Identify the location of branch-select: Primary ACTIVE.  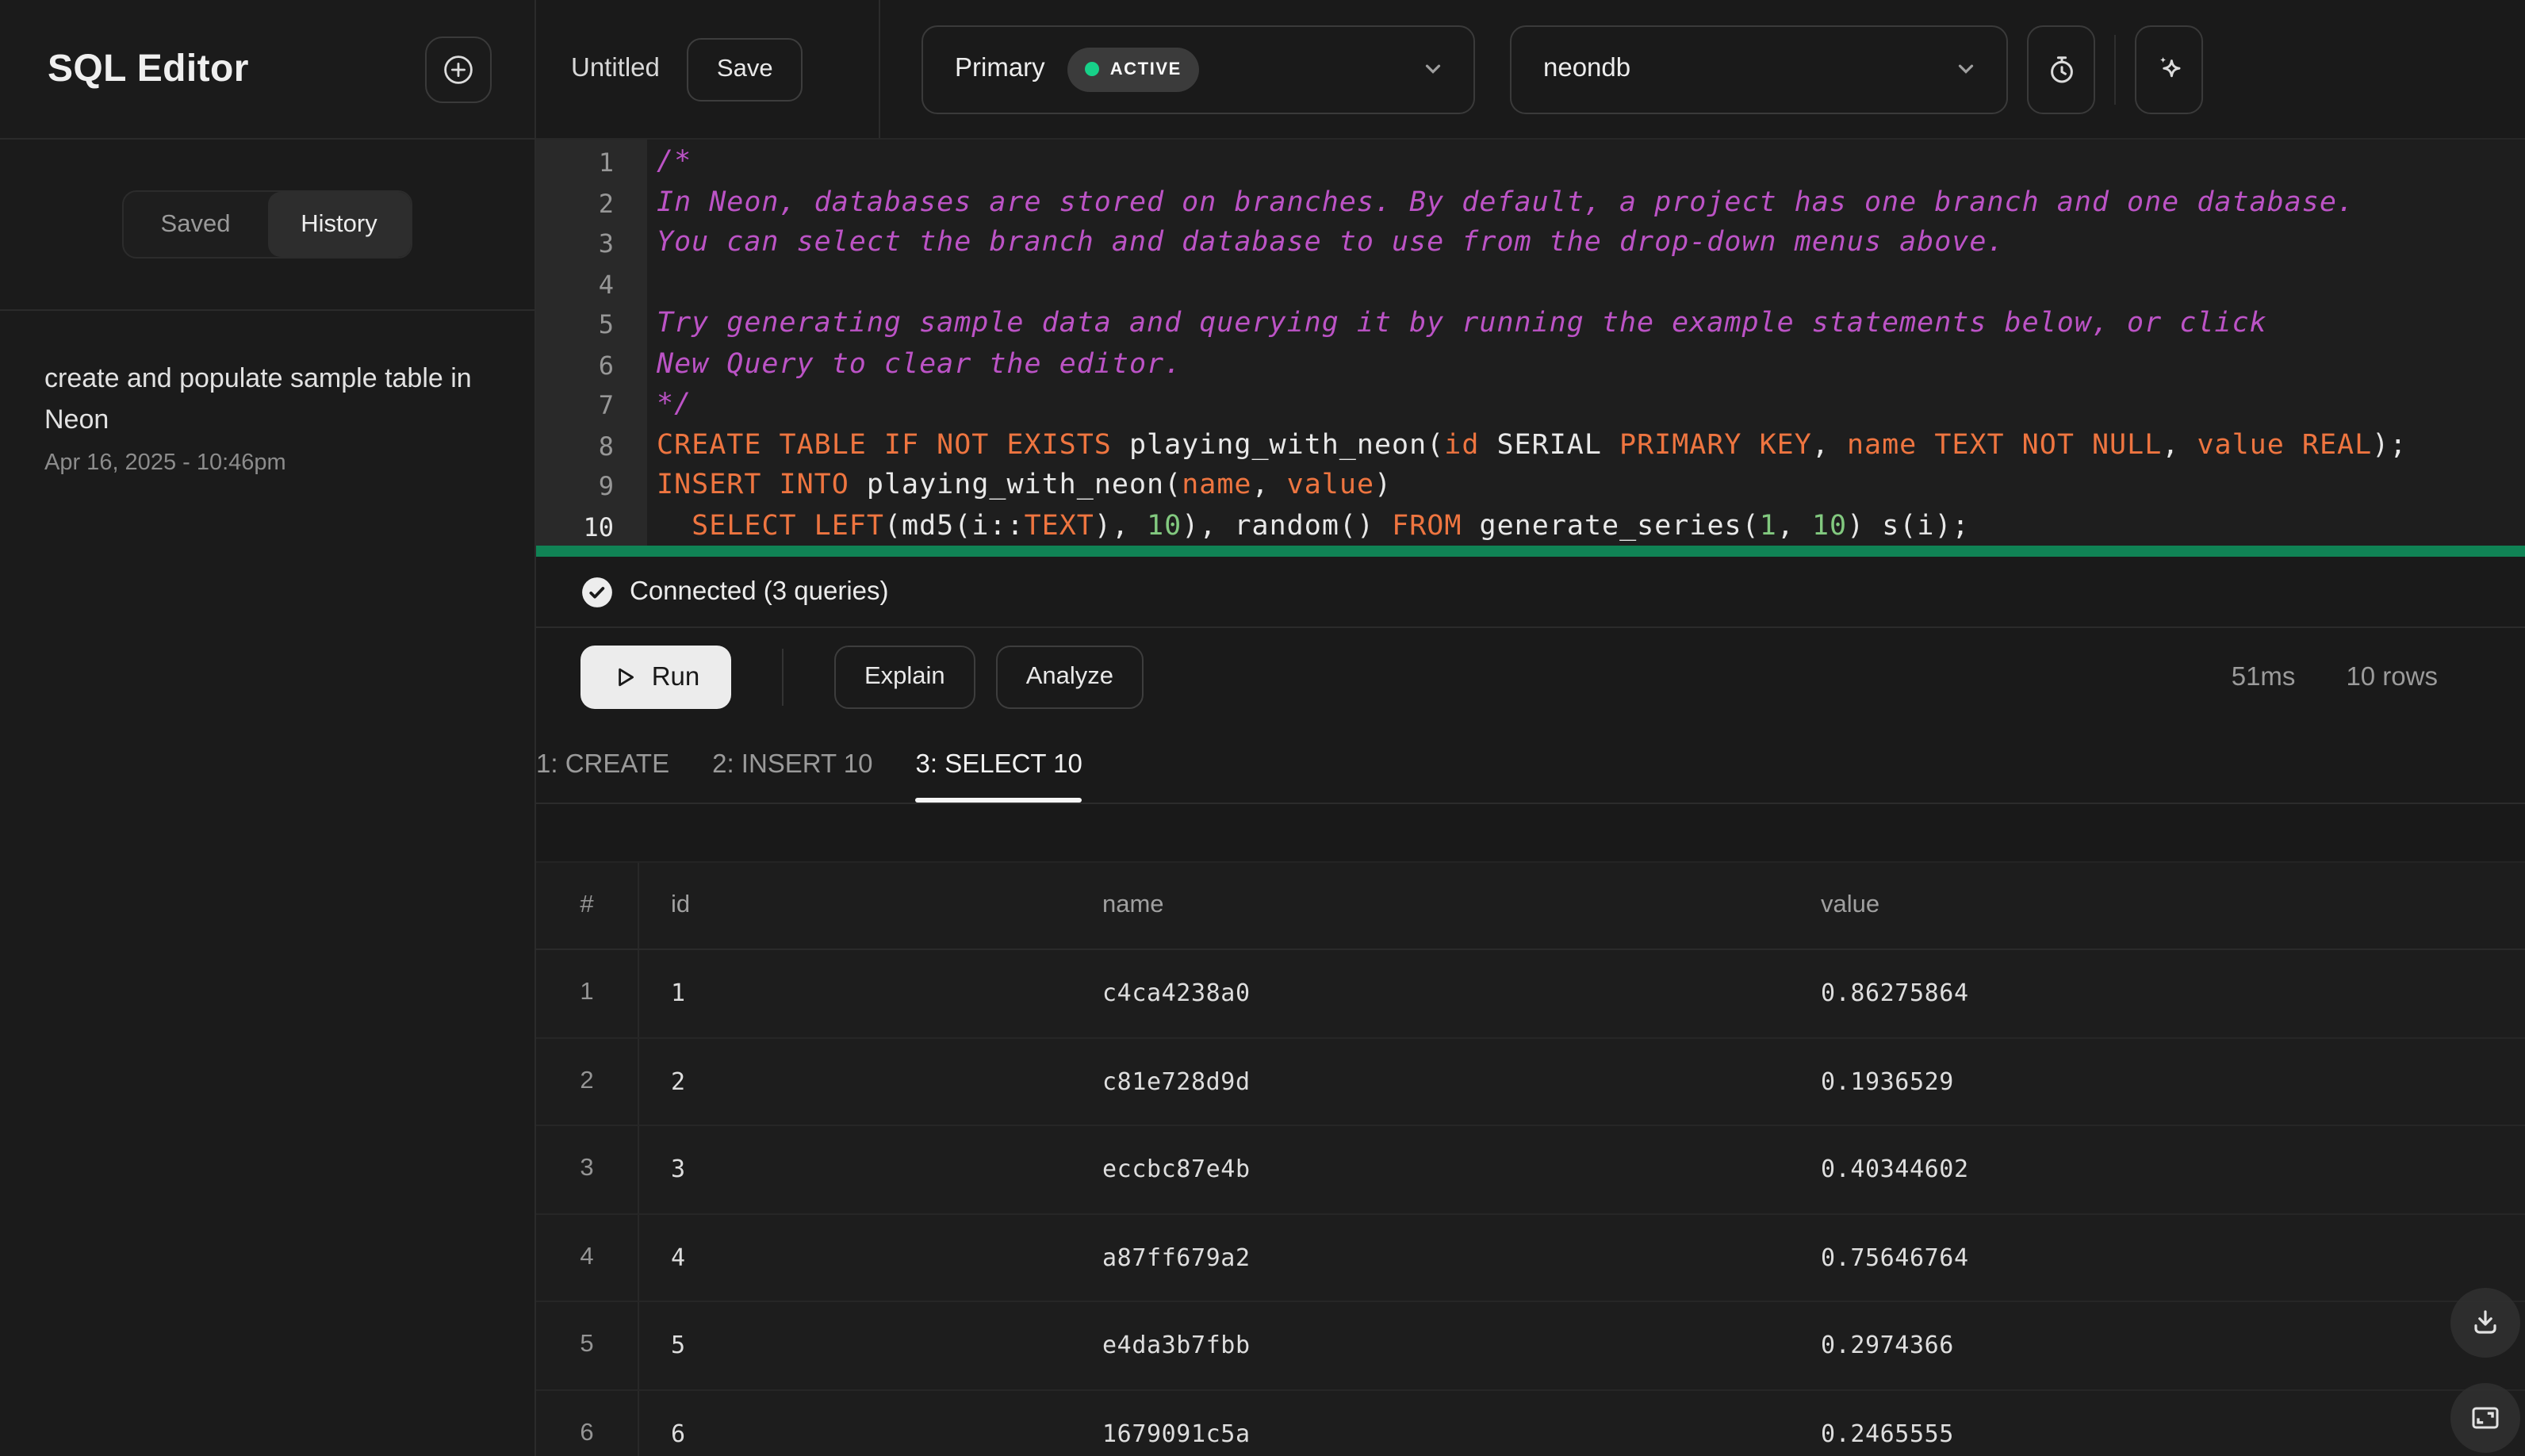
(1198, 69).